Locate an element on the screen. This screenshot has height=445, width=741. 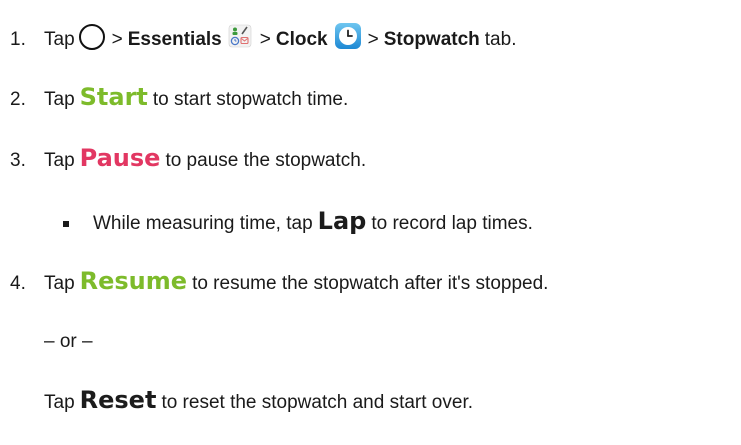
or-text: – or – is located at coordinates (68, 341).